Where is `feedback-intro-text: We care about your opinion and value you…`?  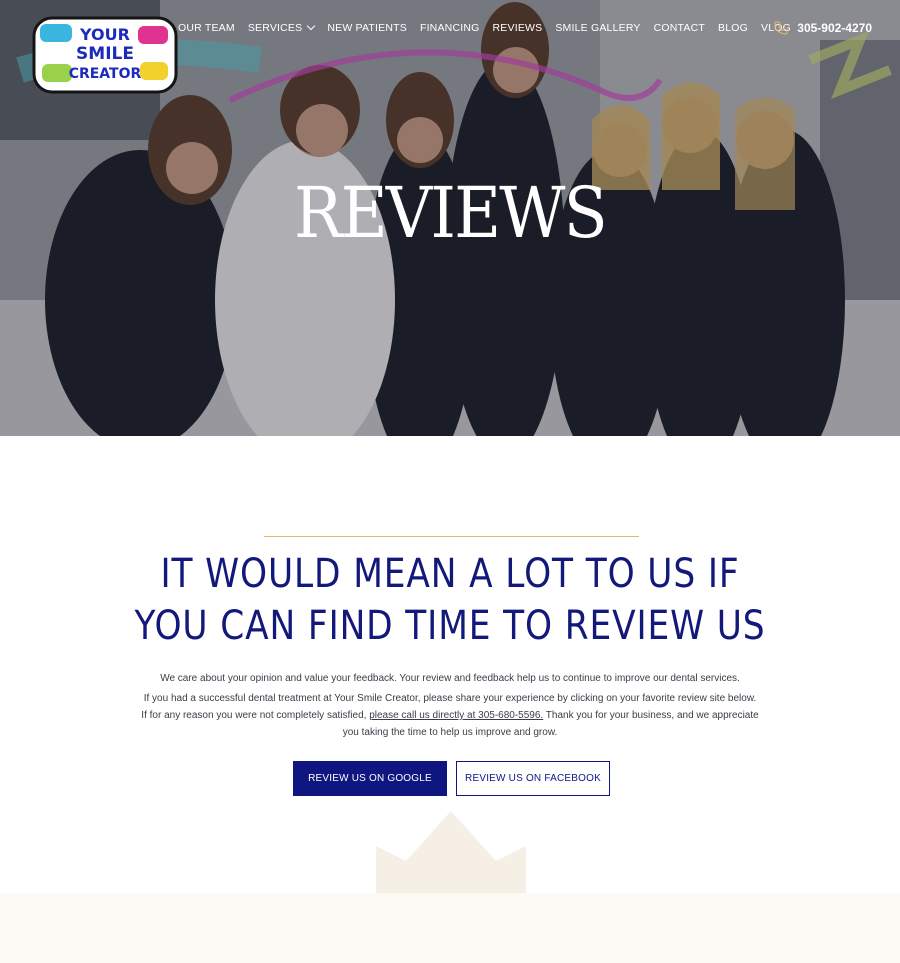 feedback-intro-text: We care about your opinion and value you… is located at coordinates (450, 678).